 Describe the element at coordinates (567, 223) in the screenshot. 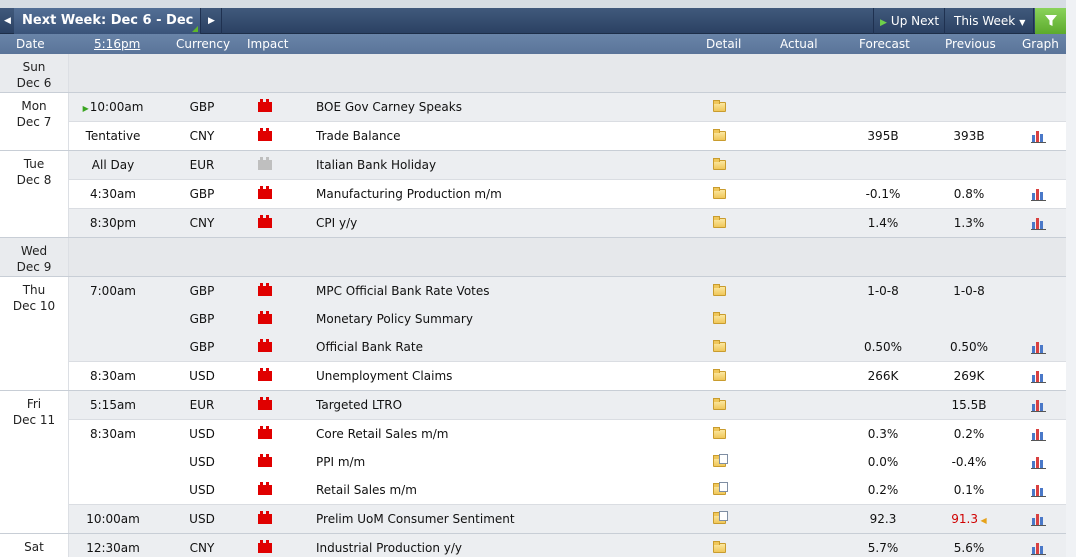

I see `table-row: 8:30pm CNY CPI y/y 1.4% 1.3%` at that location.